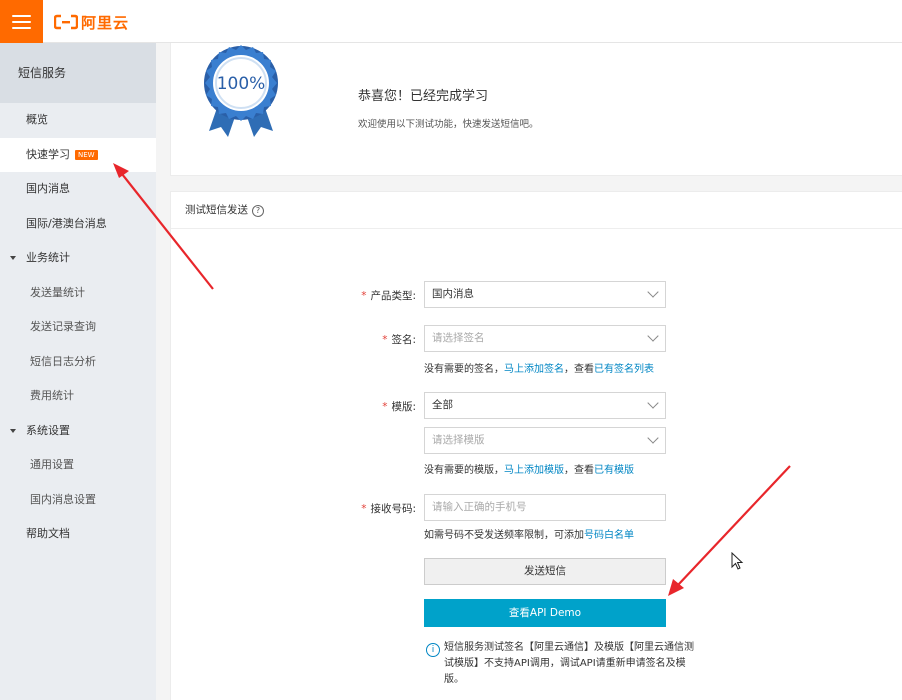 The width and height of the screenshot is (902, 700). Describe the element at coordinates (52, 464) in the screenshot. I see `sidebar-item-label: 通用设置` at that location.